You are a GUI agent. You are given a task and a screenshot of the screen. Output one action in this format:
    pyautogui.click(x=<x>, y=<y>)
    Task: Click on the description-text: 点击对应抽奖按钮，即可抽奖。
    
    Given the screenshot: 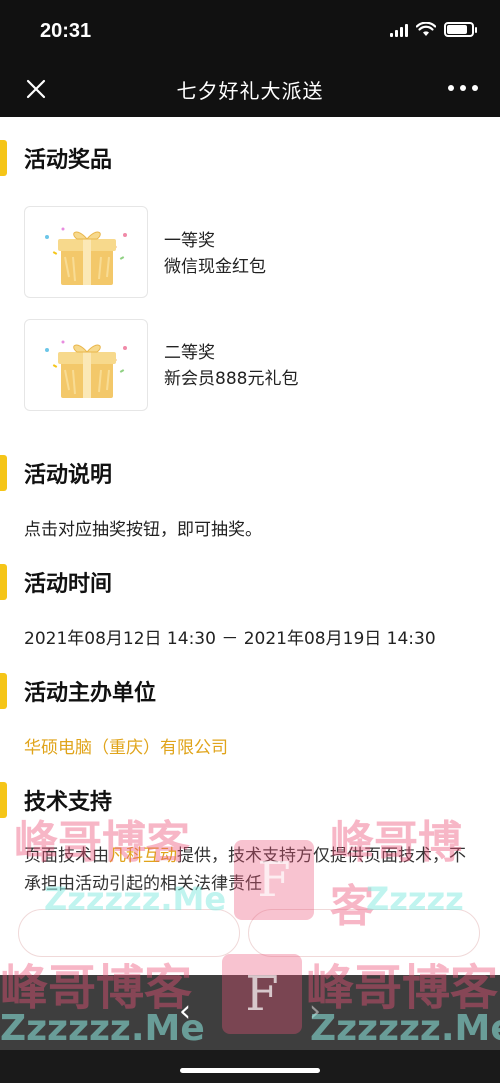 What is the action you would take?
    pyautogui.click(x=143, y=530)
    